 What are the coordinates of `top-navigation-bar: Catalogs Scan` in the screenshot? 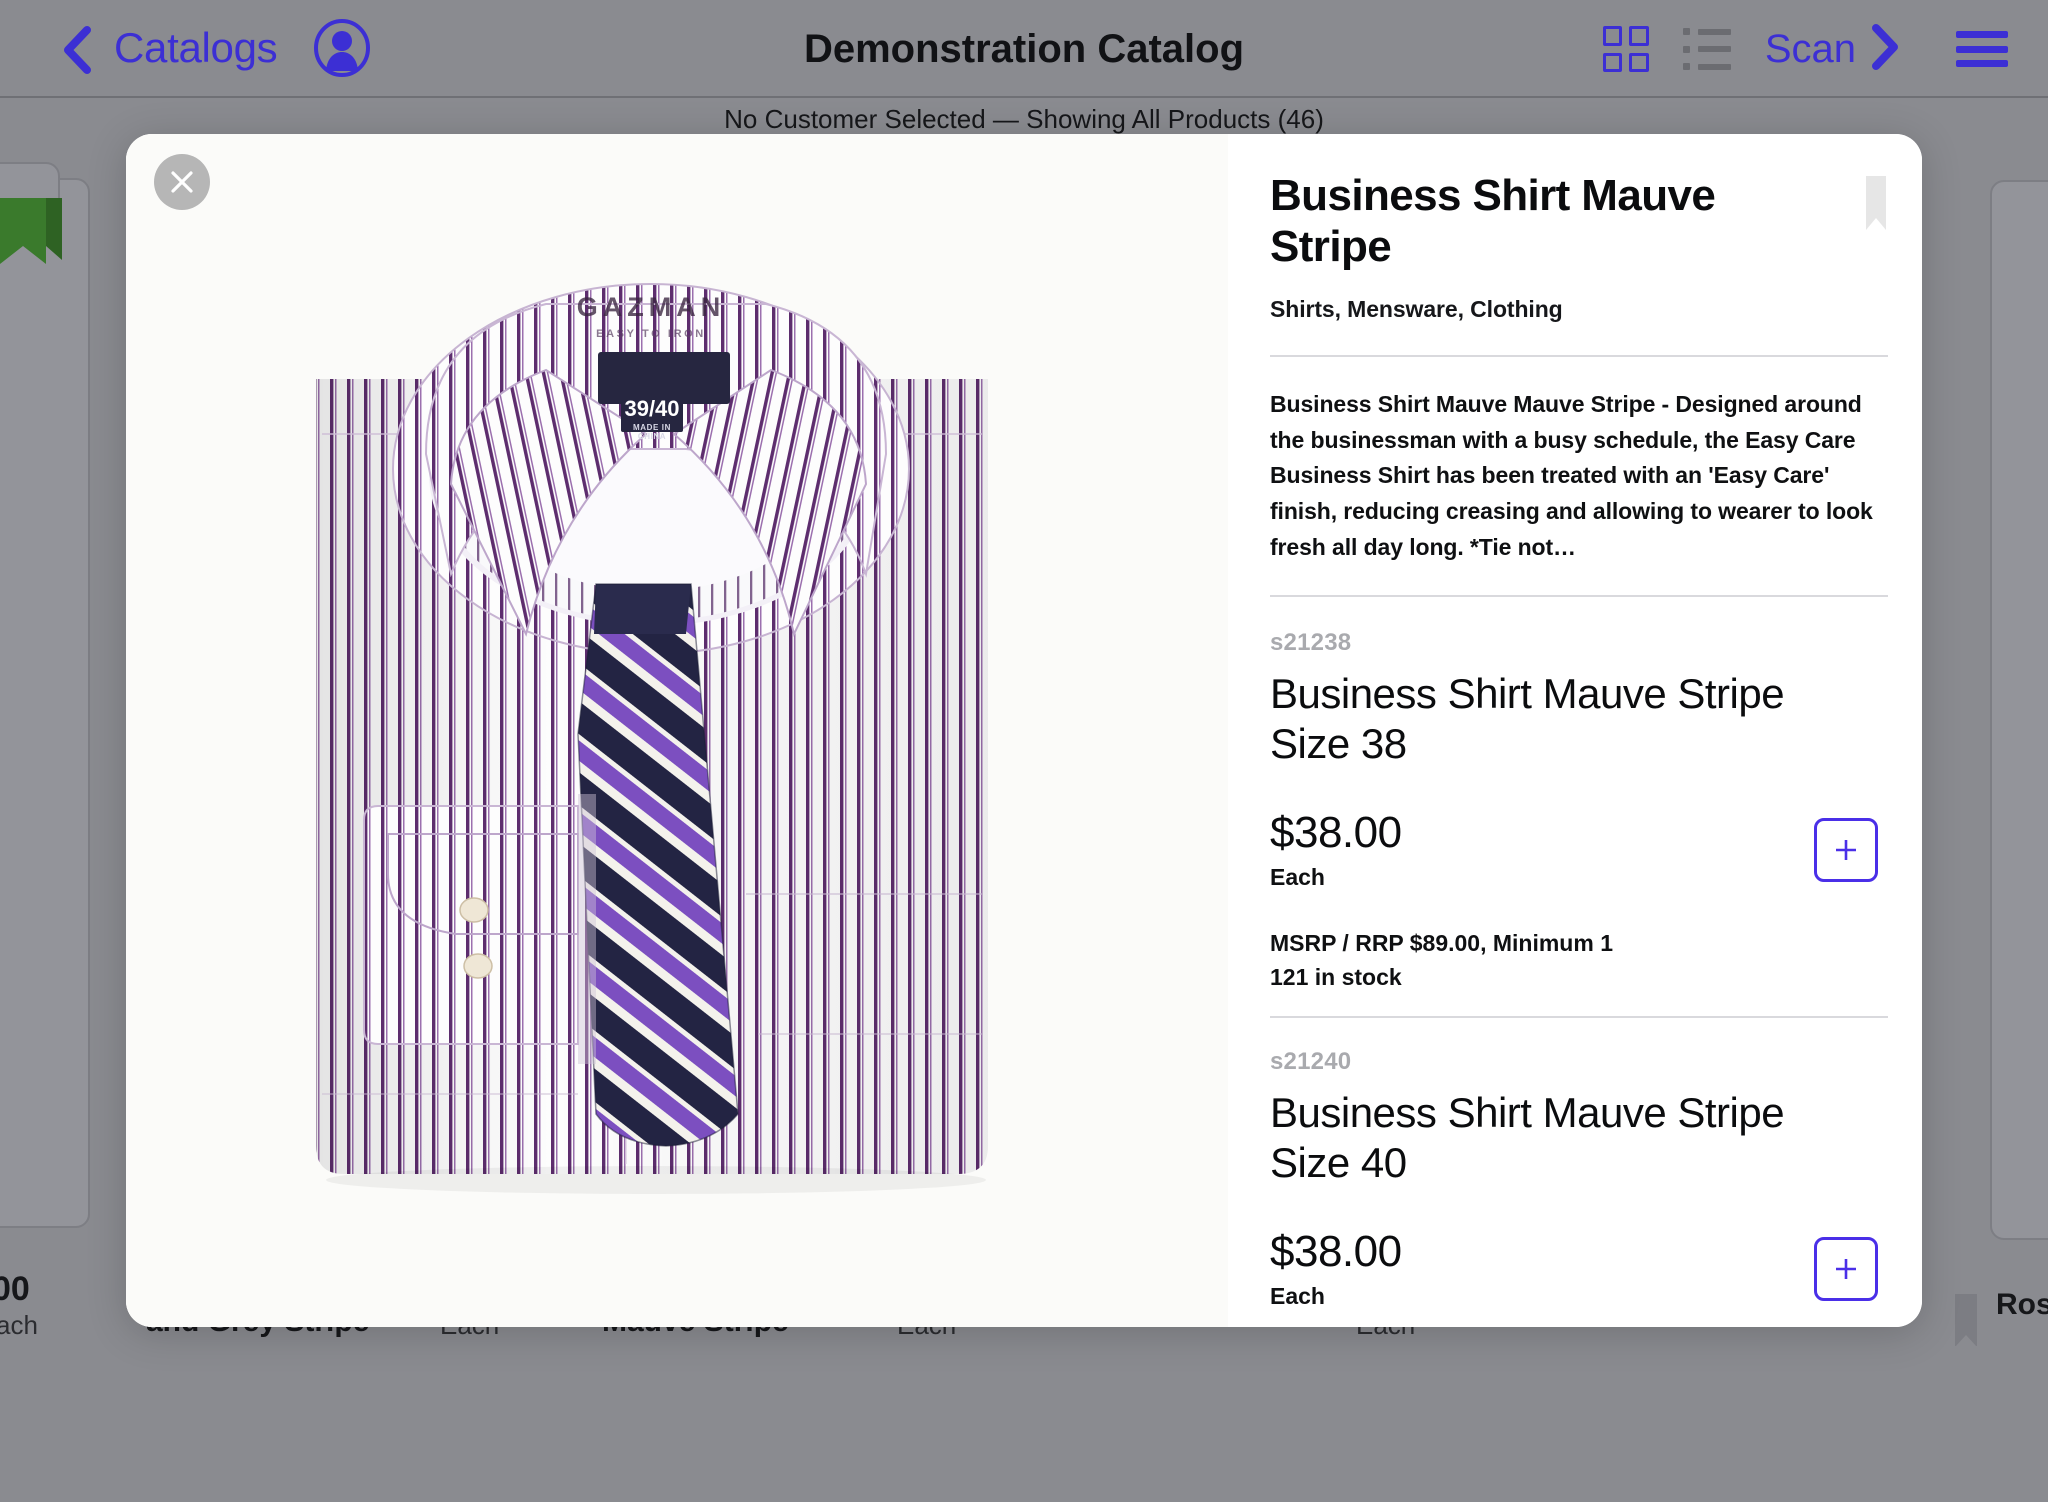 It's located at (1024, 49).